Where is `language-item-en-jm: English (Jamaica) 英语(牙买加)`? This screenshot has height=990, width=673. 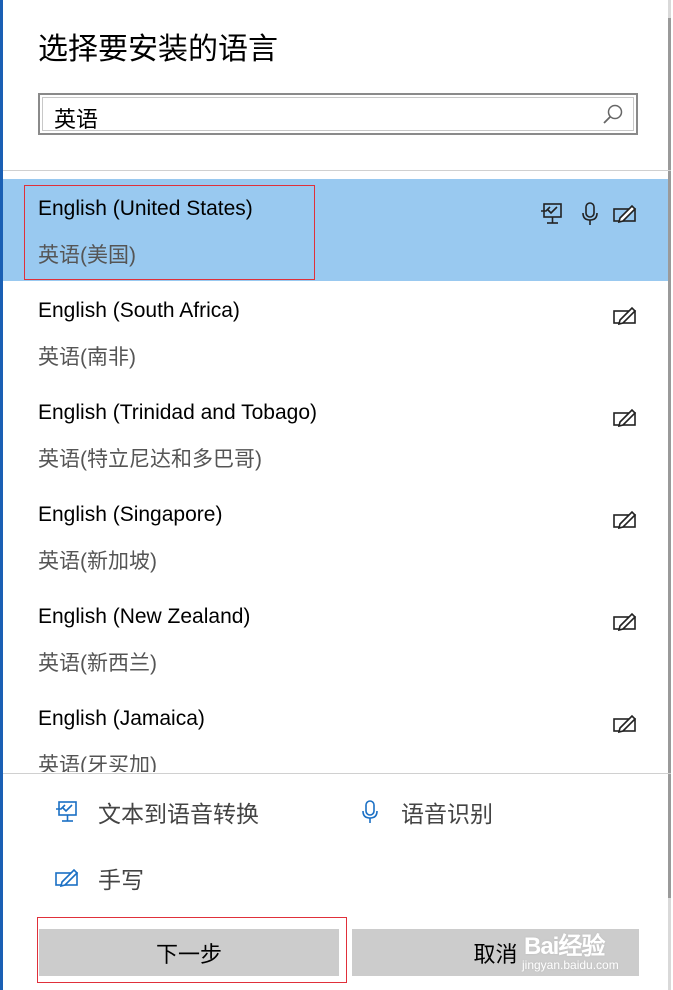
language-item-en-jm: English (Jamaica) 英语(牙买加) is located at coordinates (335, 730).